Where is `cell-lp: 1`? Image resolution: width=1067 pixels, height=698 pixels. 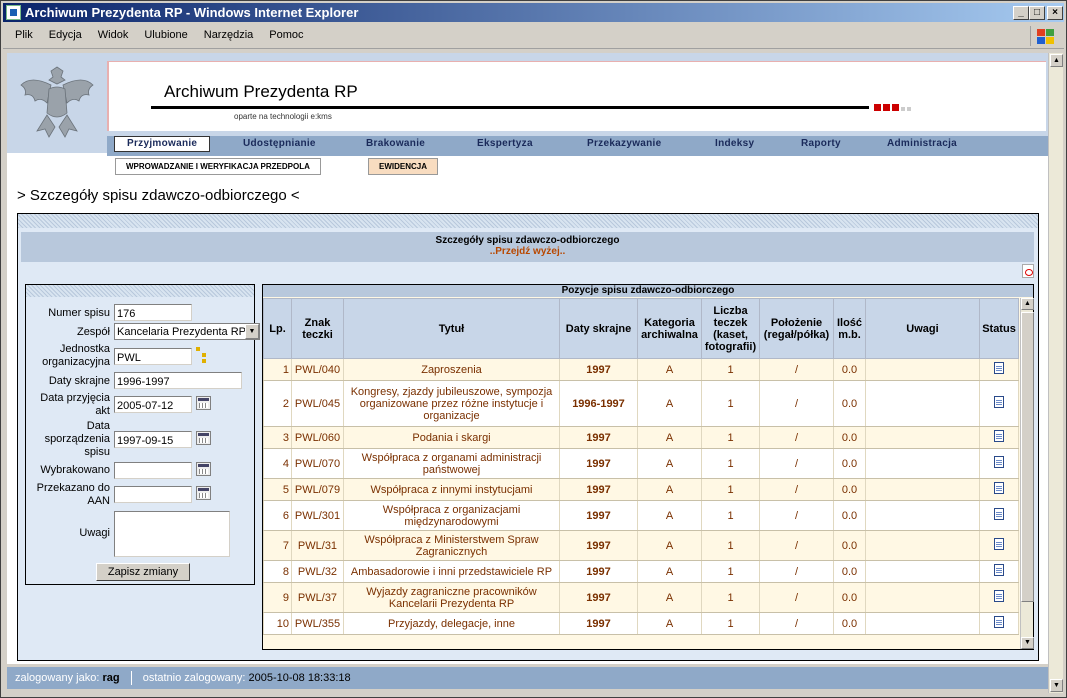 cell-lp: 1 is located at coordinates (277, 369).